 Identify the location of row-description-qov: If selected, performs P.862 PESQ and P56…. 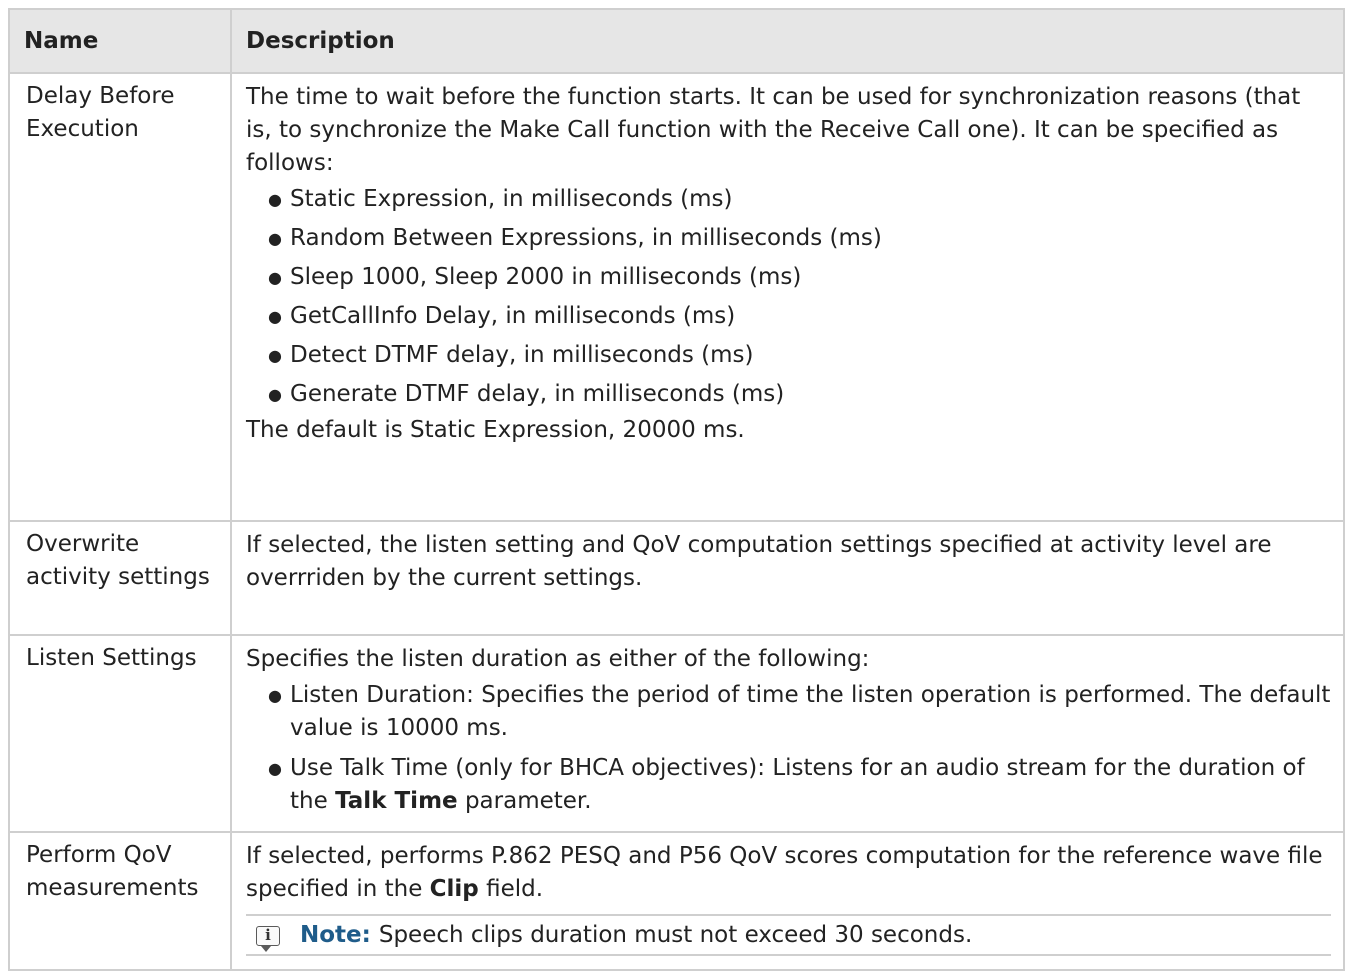
(787, 901).